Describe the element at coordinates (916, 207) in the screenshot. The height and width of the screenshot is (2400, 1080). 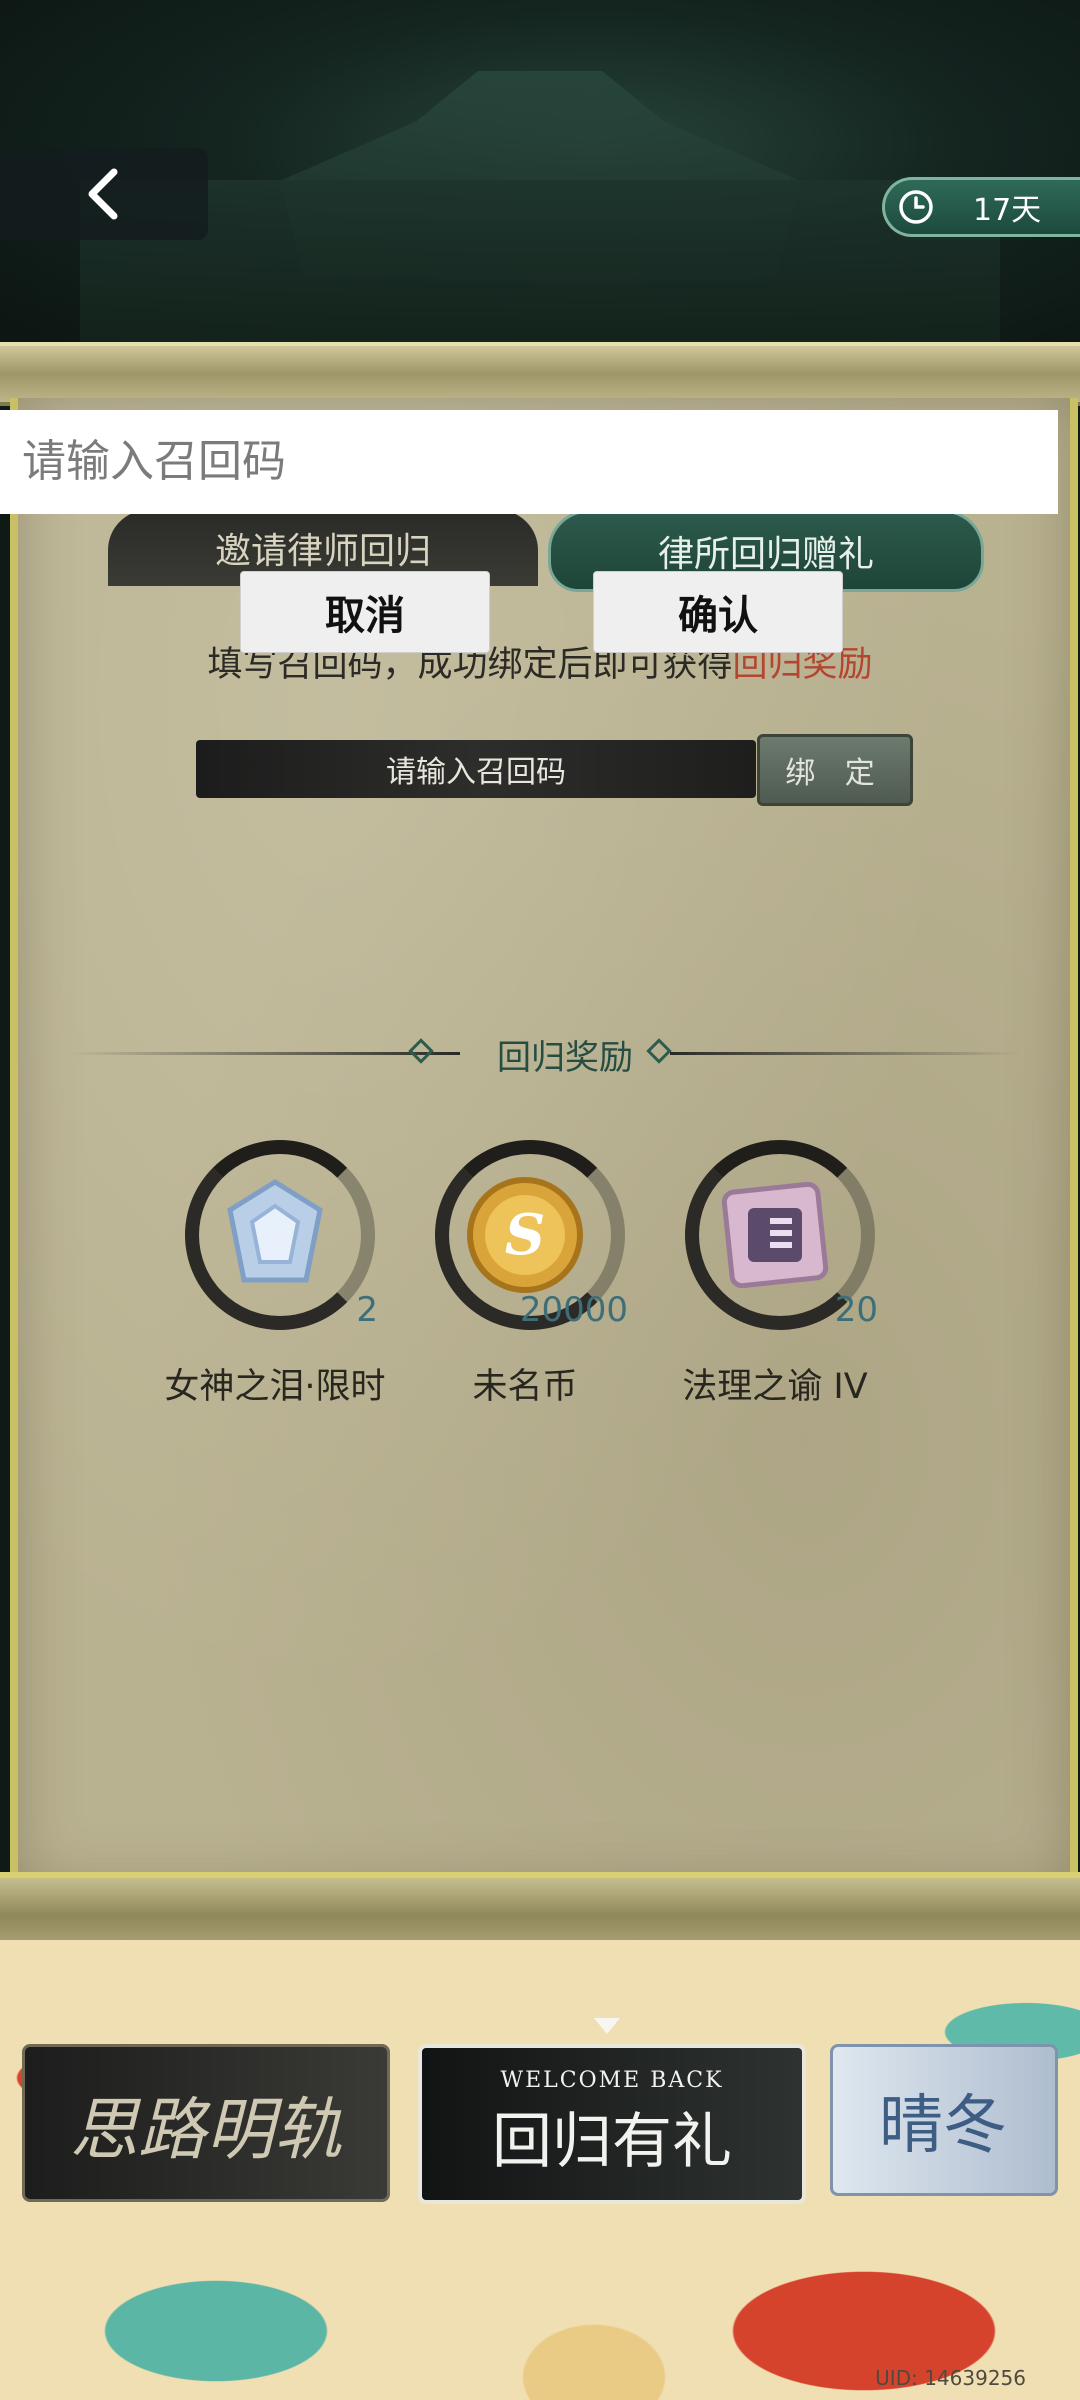
I see `clock-icon` at that location.